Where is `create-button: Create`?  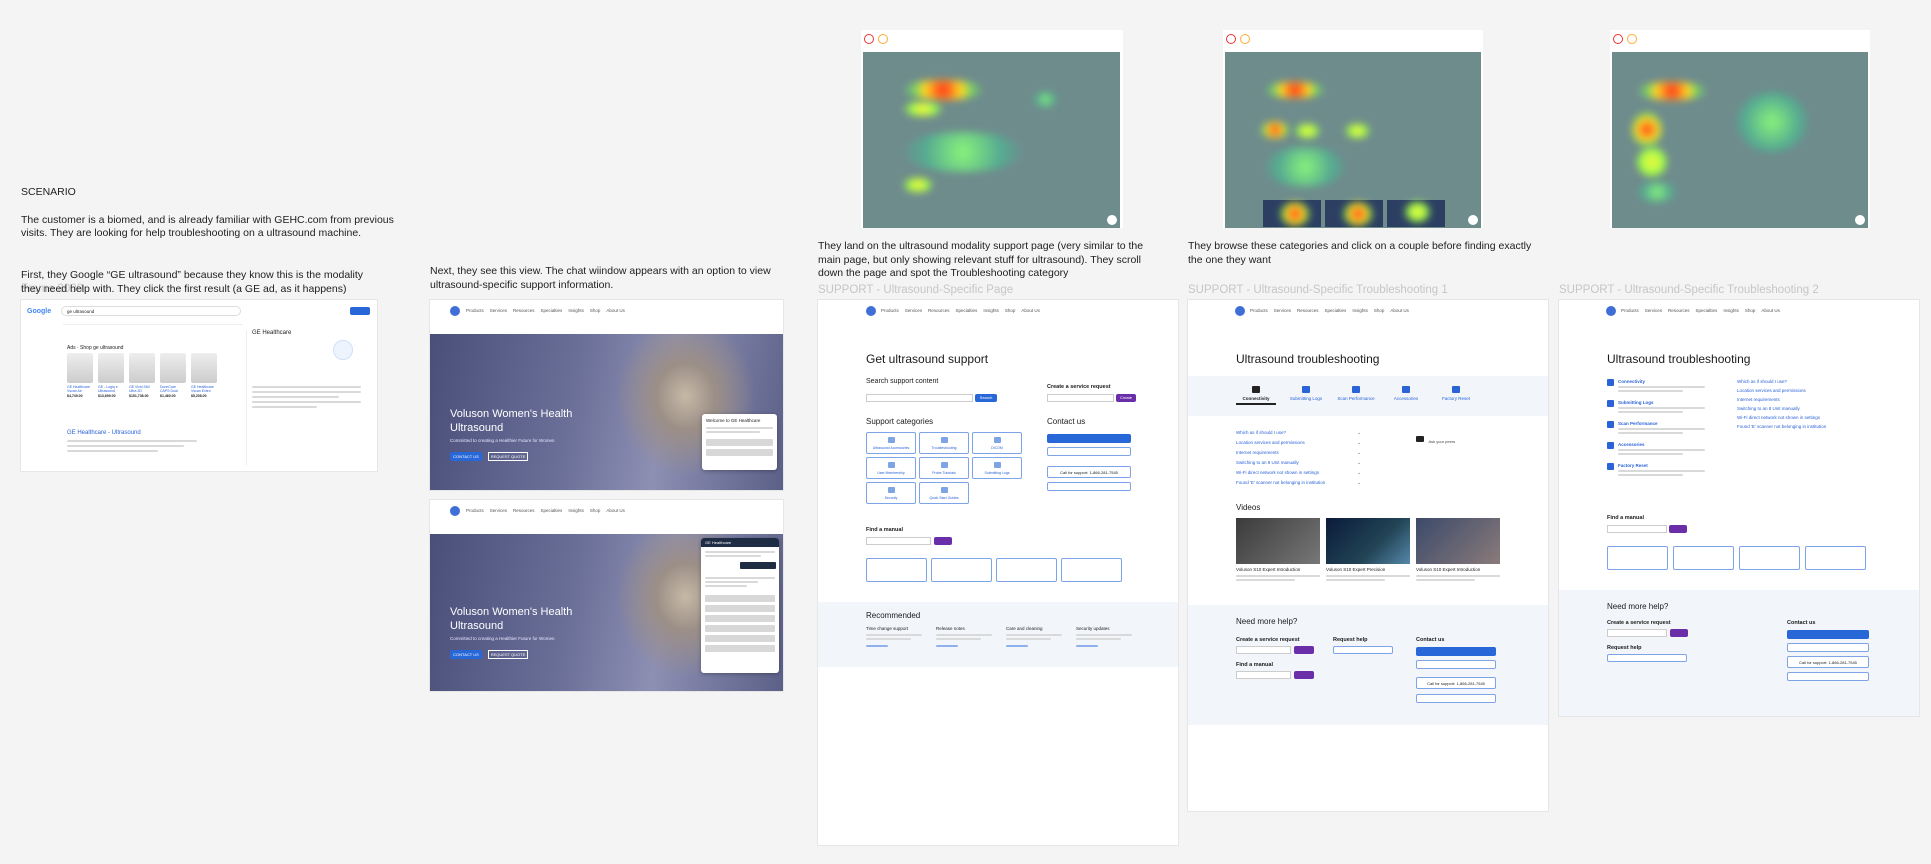
create-button: Create is located at coordinates (1126, 398).